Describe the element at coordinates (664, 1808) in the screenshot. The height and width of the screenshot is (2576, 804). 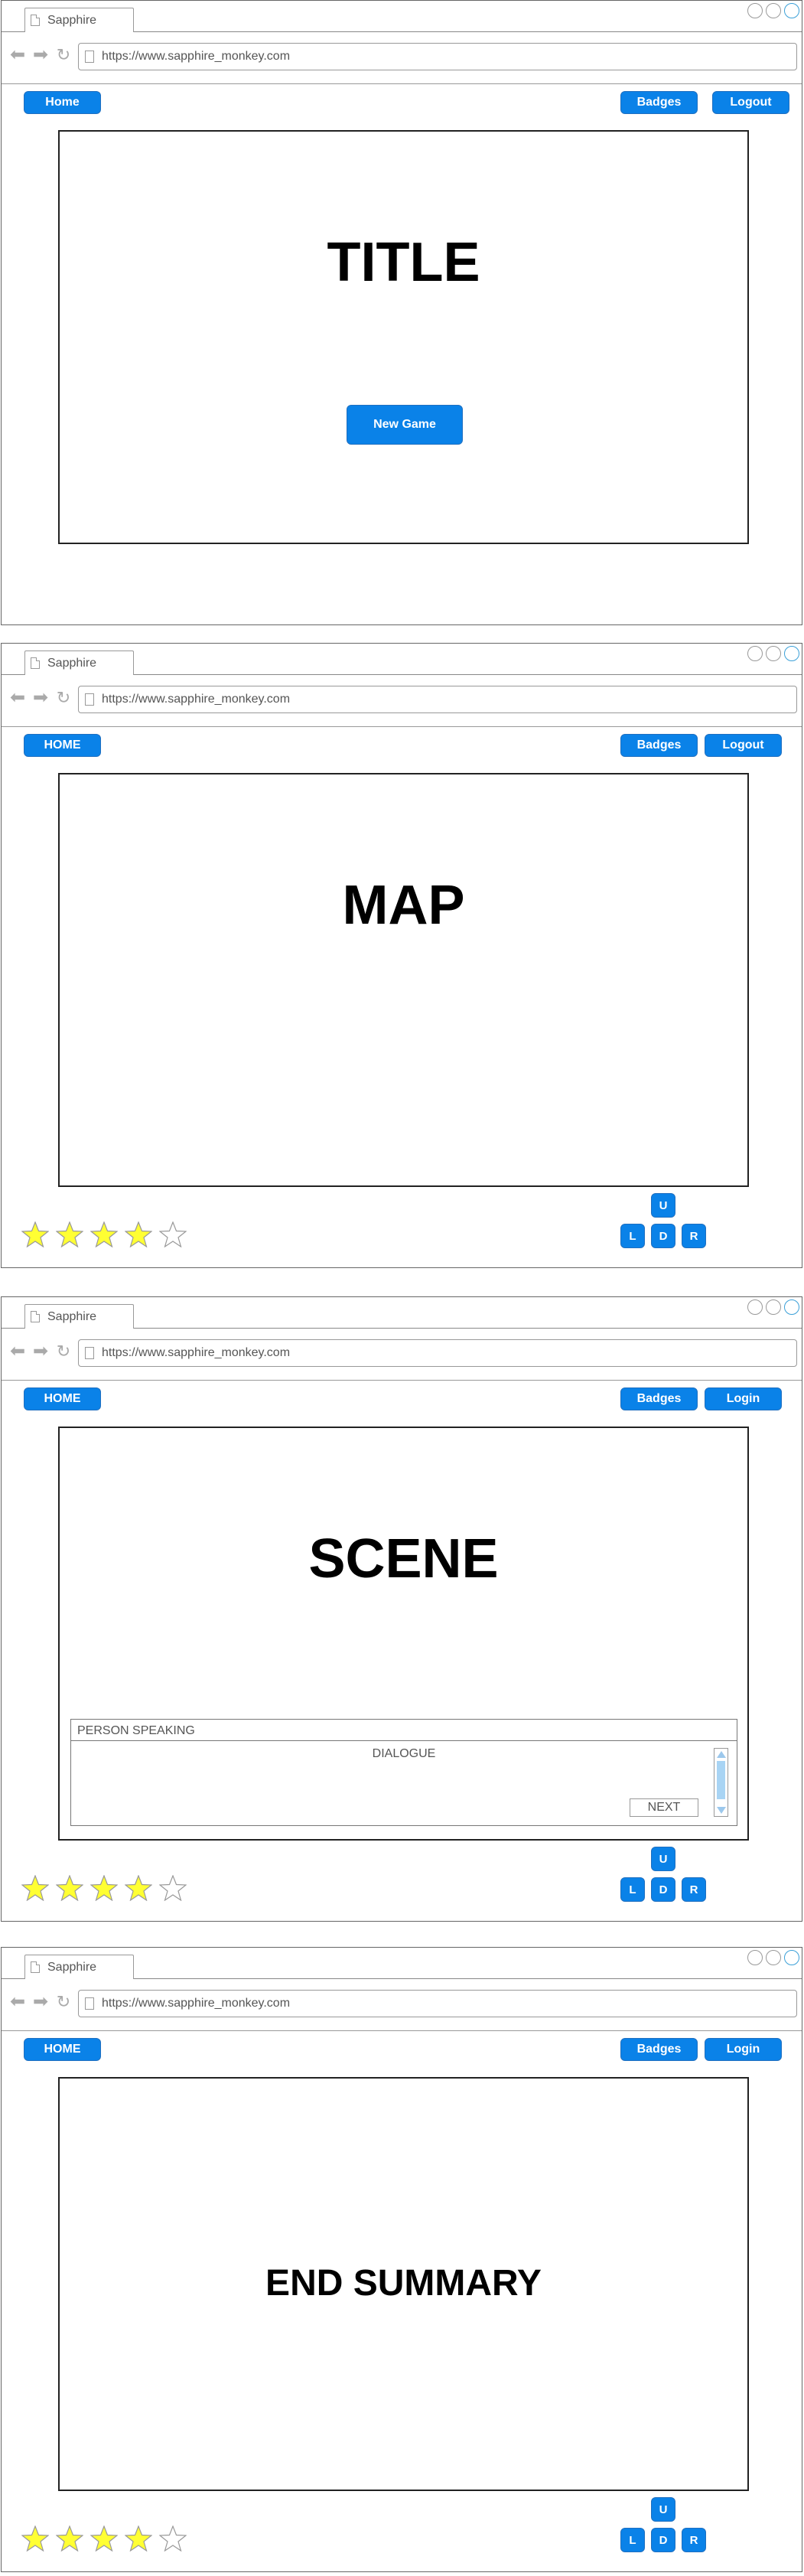
I see `next-button: NEXT` at that location.